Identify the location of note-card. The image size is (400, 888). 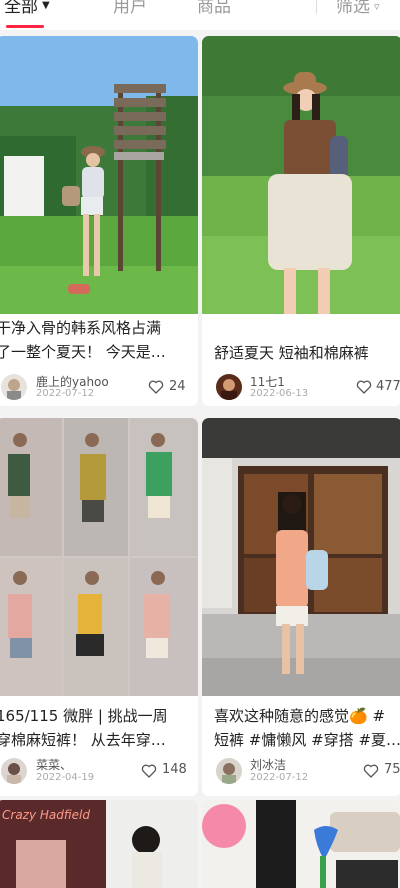
(301, 844).